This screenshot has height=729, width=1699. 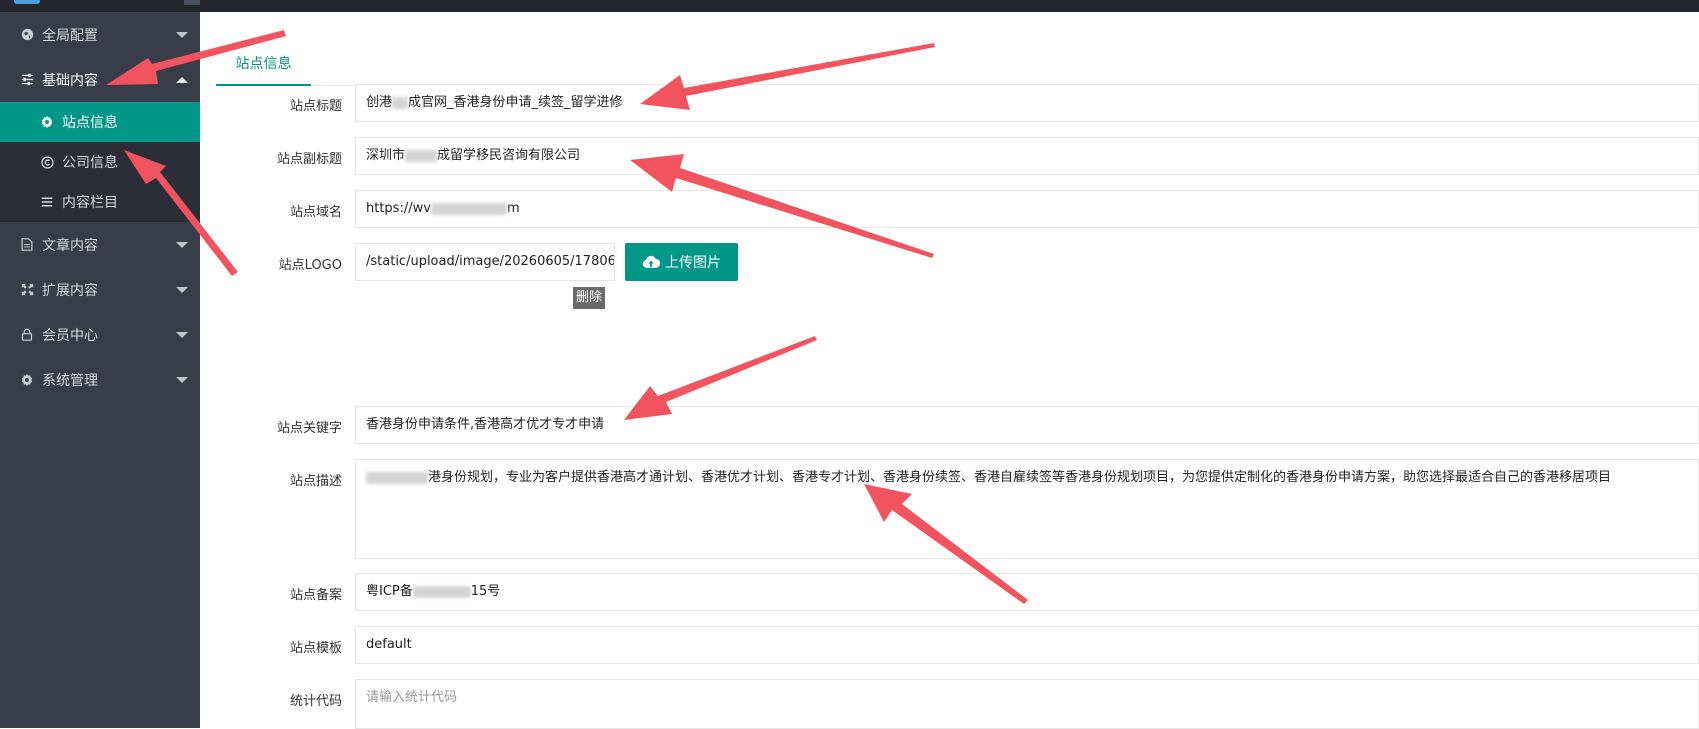 I want to click on sidebar-item-article-content: 文章内容, so click(x=100, y=244).